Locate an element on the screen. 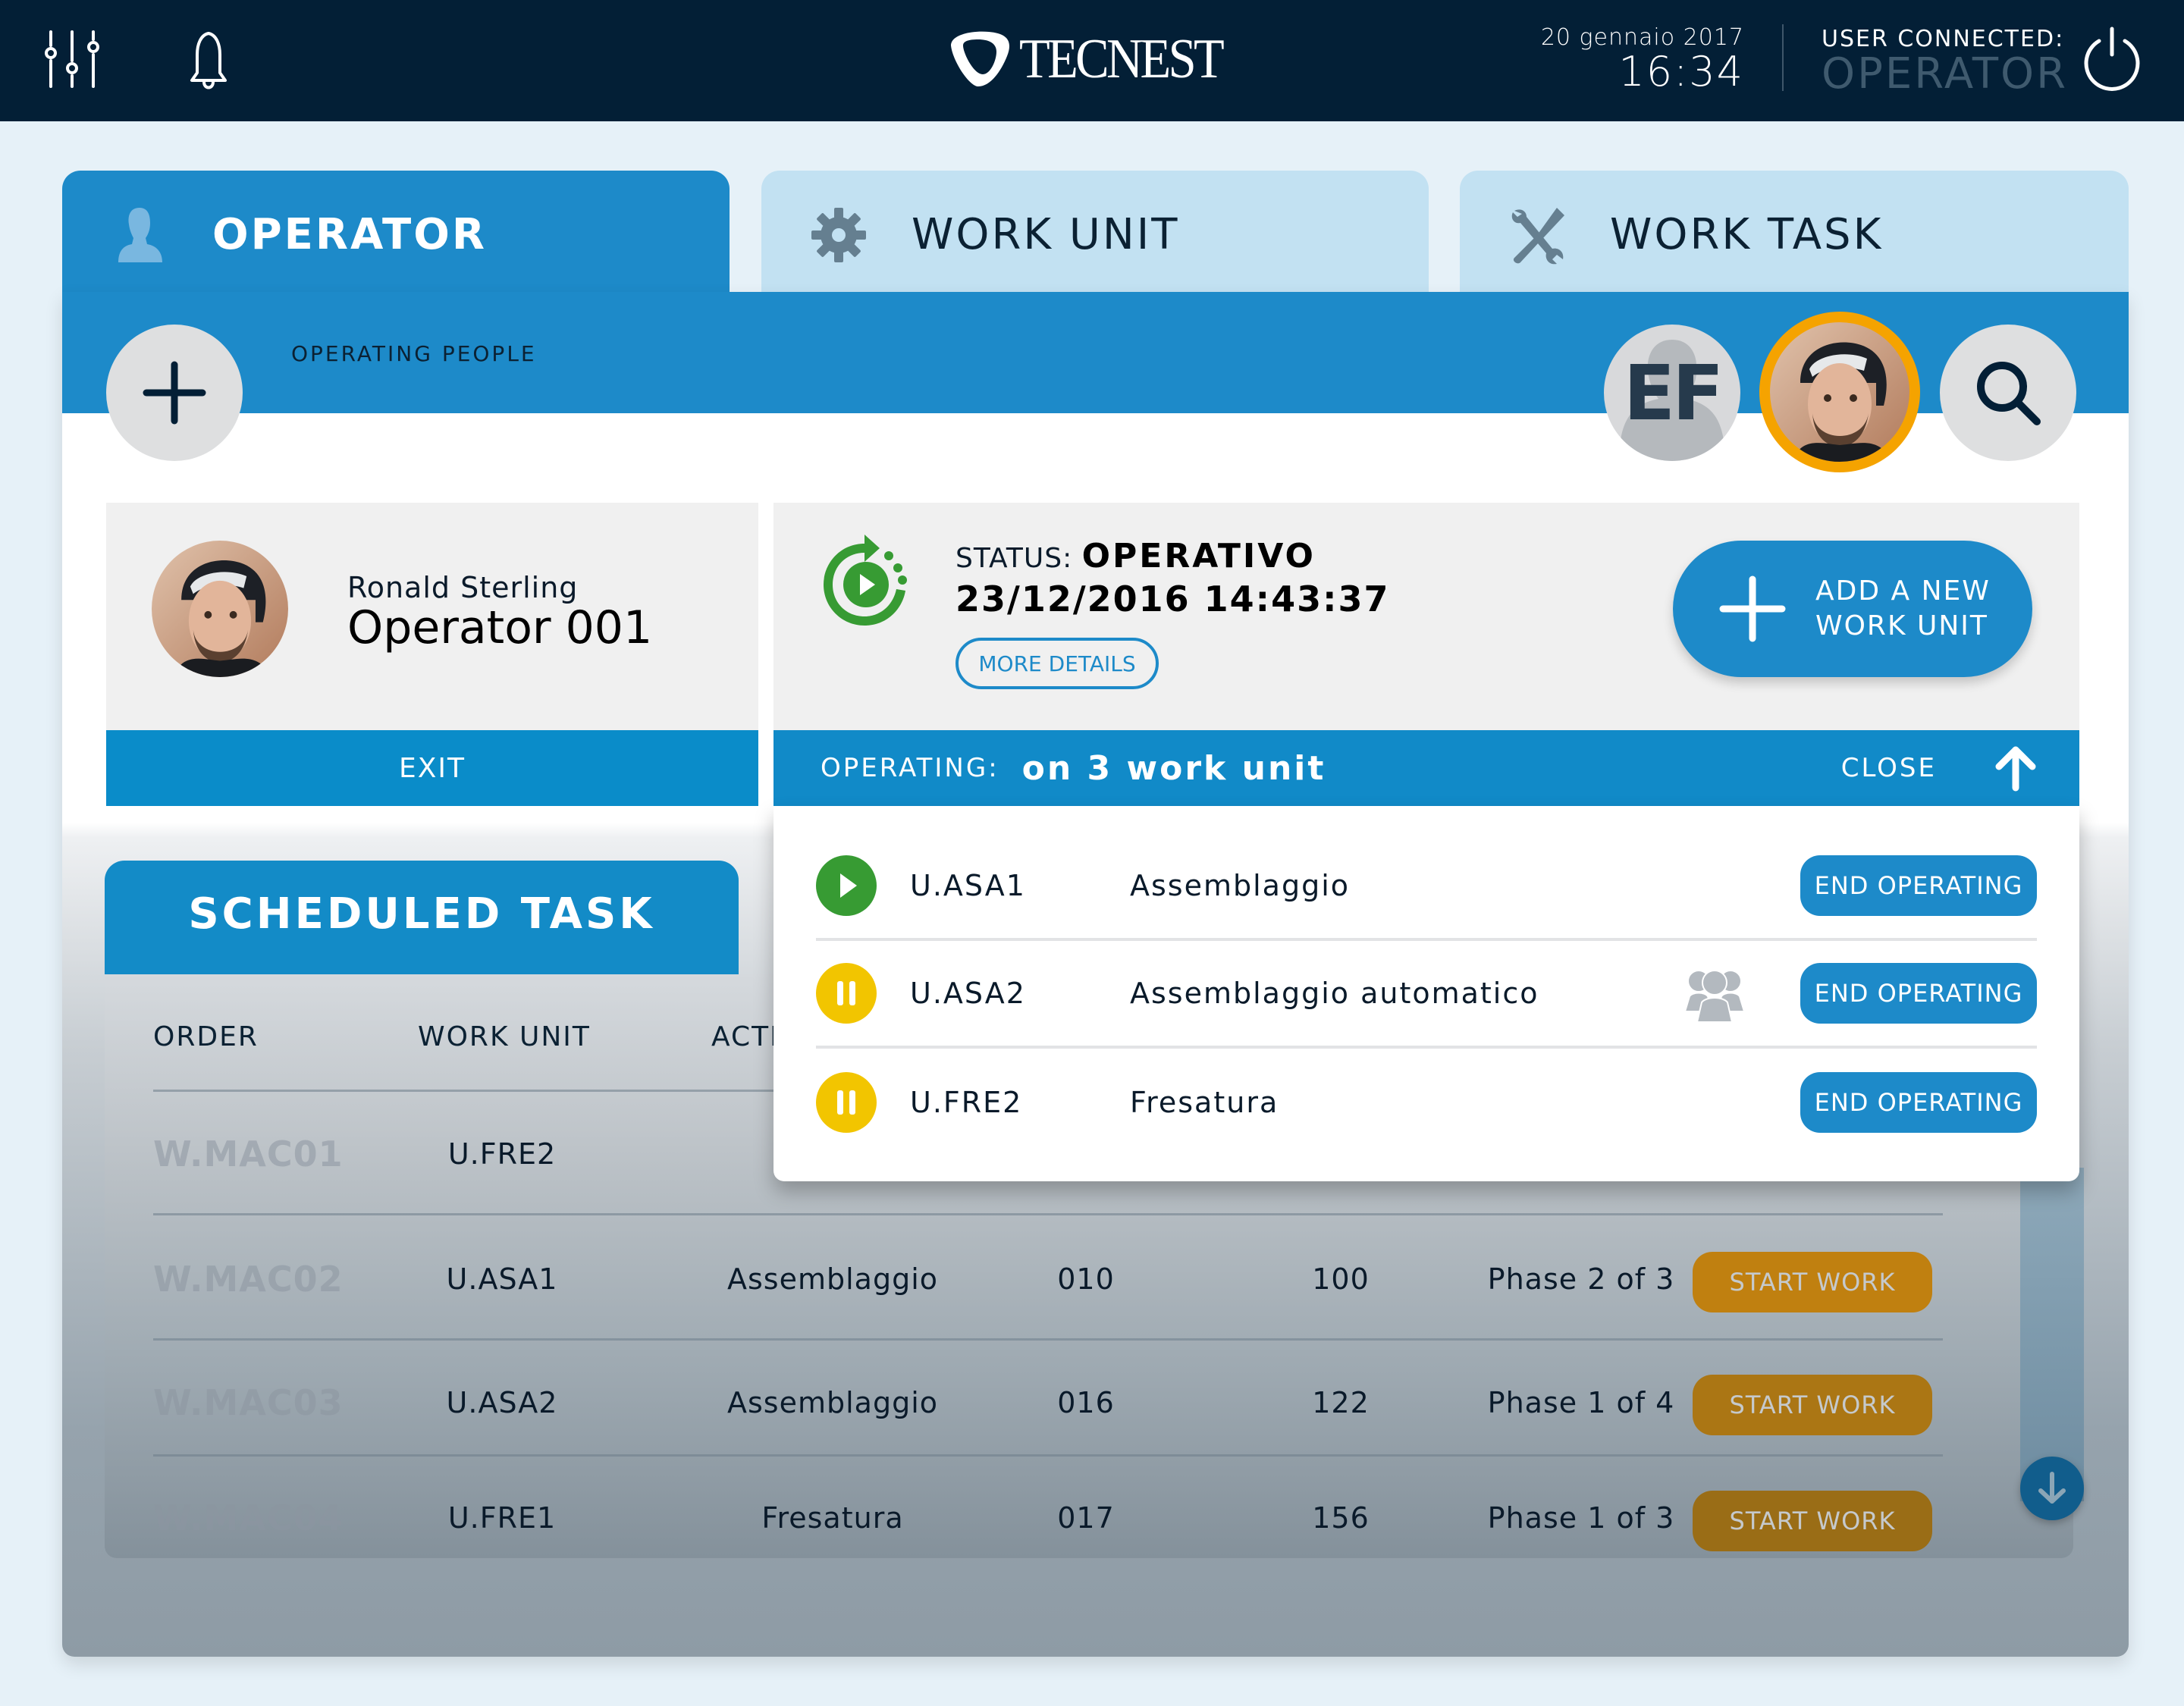 The image size is (2184, 1706). team-icon is located at coordinates (1715, 996).